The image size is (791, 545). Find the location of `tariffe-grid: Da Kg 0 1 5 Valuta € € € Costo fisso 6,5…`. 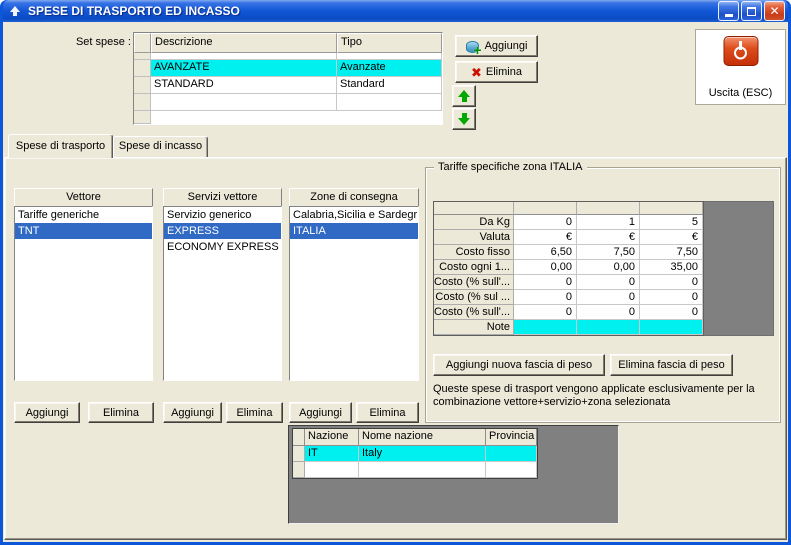

tariffe-grid: Da Kg 0 1 5 Valuta € € € Costo fisso 6,5… is located at coordinates (568, 268).